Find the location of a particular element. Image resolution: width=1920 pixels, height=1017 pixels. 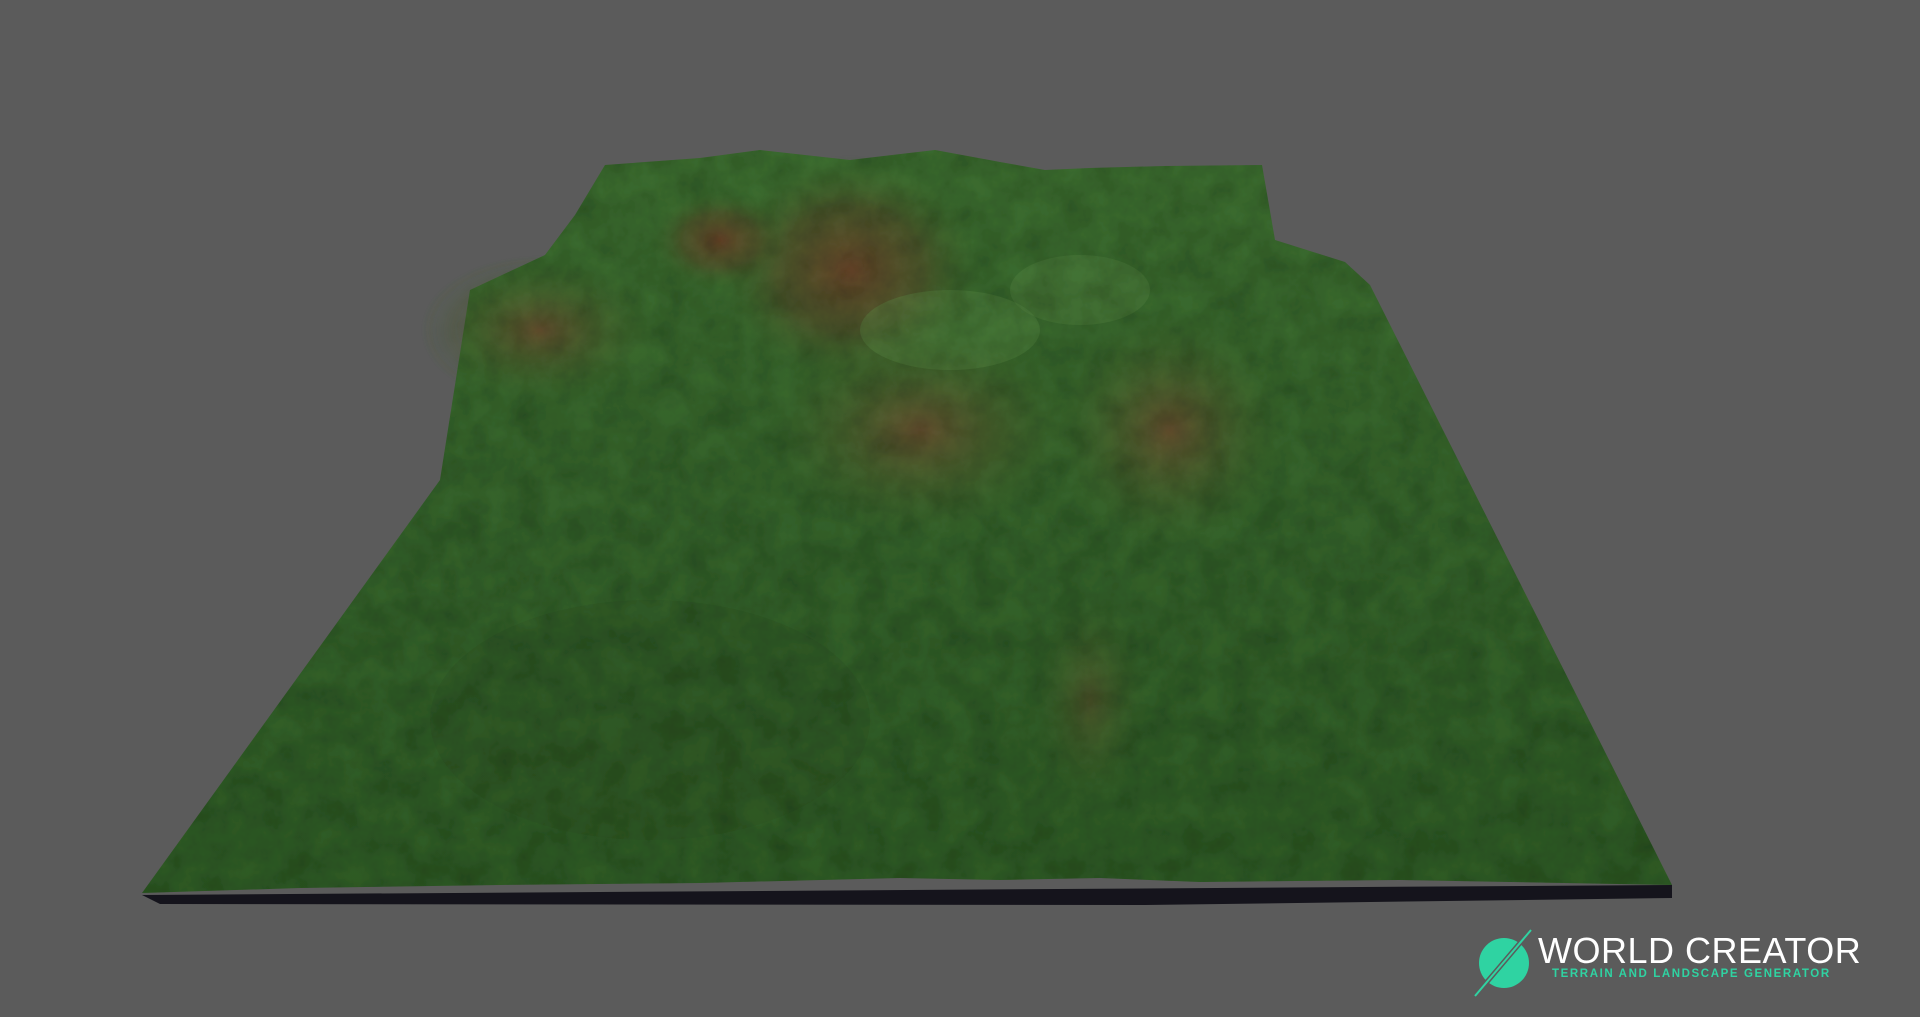

terrain-base-edge is located at coordinates (907, 895).